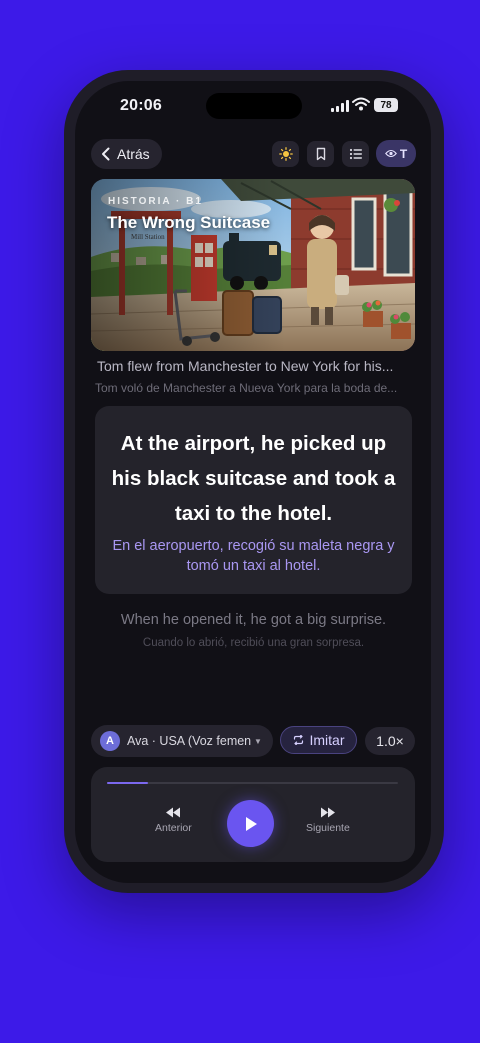  Describe the element at coordinates (127, 783) in the screenshot. I see `progress-fill` at that location.